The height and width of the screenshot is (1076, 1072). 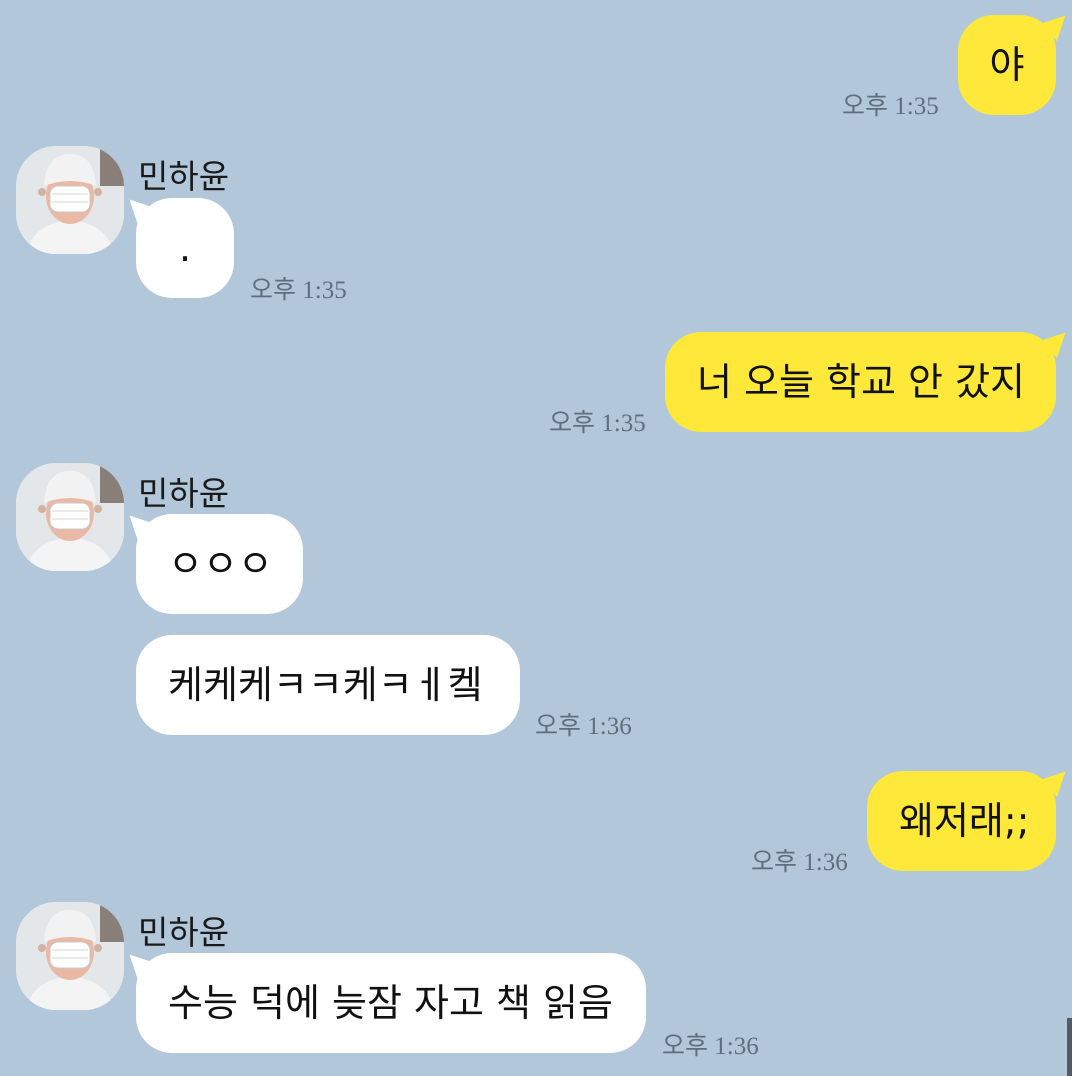 What do you see at coordinates (1069, 1047) in the screenshot?
I see `scrollbar-edge` at bounding box center [1069, 1047].